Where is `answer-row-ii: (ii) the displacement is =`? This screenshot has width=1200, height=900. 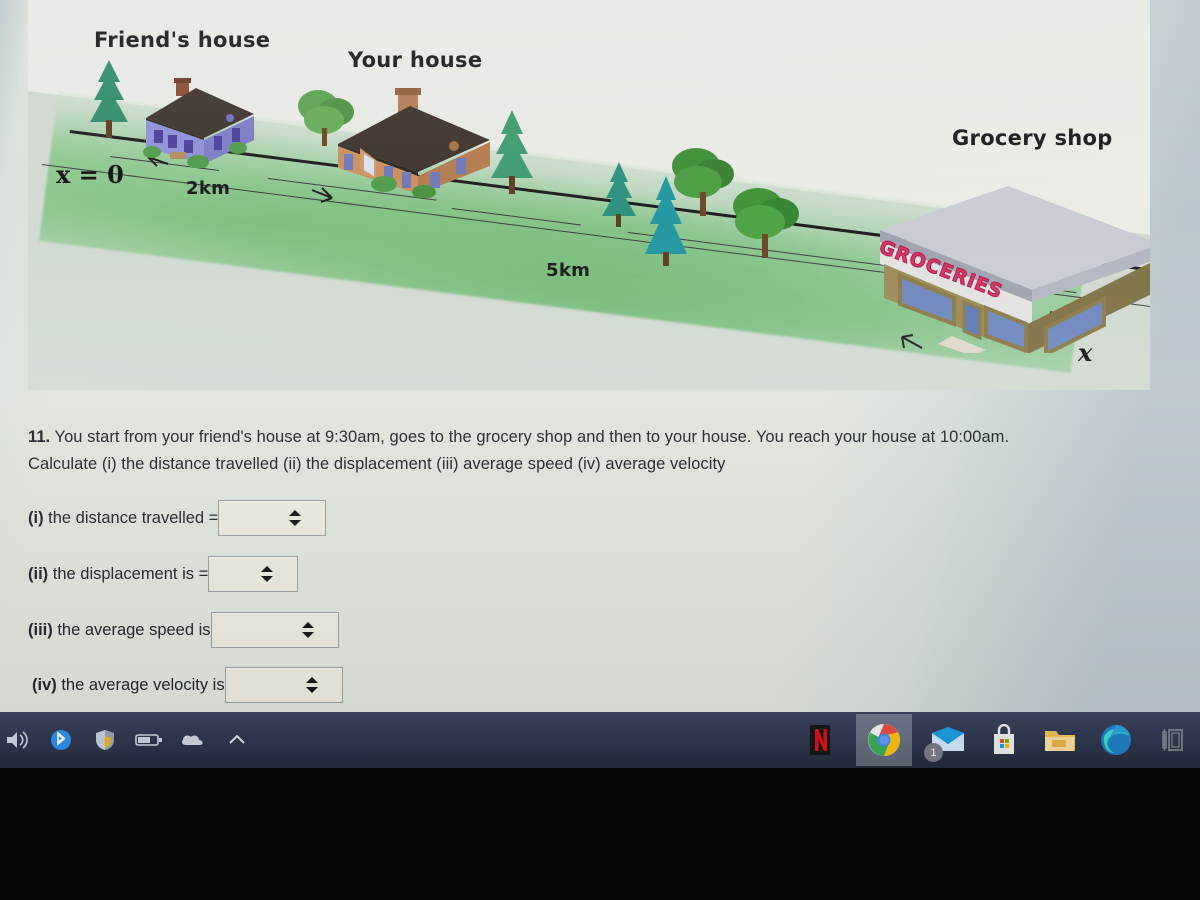 answer-row-ii: (ii) the displacement is = is located at coordinates (163, 574).